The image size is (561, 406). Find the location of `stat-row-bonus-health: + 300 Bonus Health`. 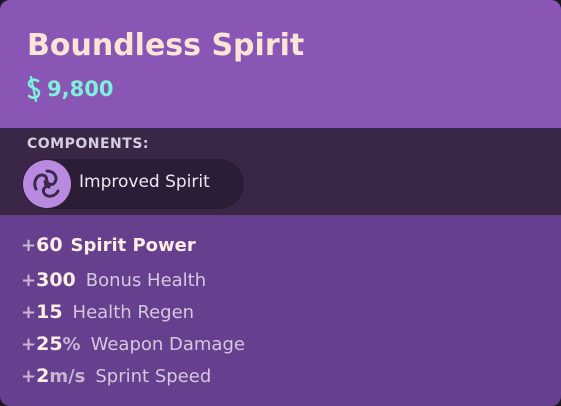

stat-row-bonus-health: + 300 Bonus Health is located at coordinates (113, 280).